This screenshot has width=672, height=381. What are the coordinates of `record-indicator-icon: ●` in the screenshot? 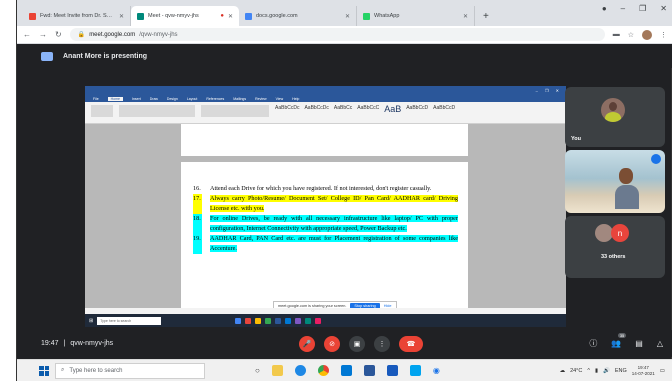 It's located at (604, 8).